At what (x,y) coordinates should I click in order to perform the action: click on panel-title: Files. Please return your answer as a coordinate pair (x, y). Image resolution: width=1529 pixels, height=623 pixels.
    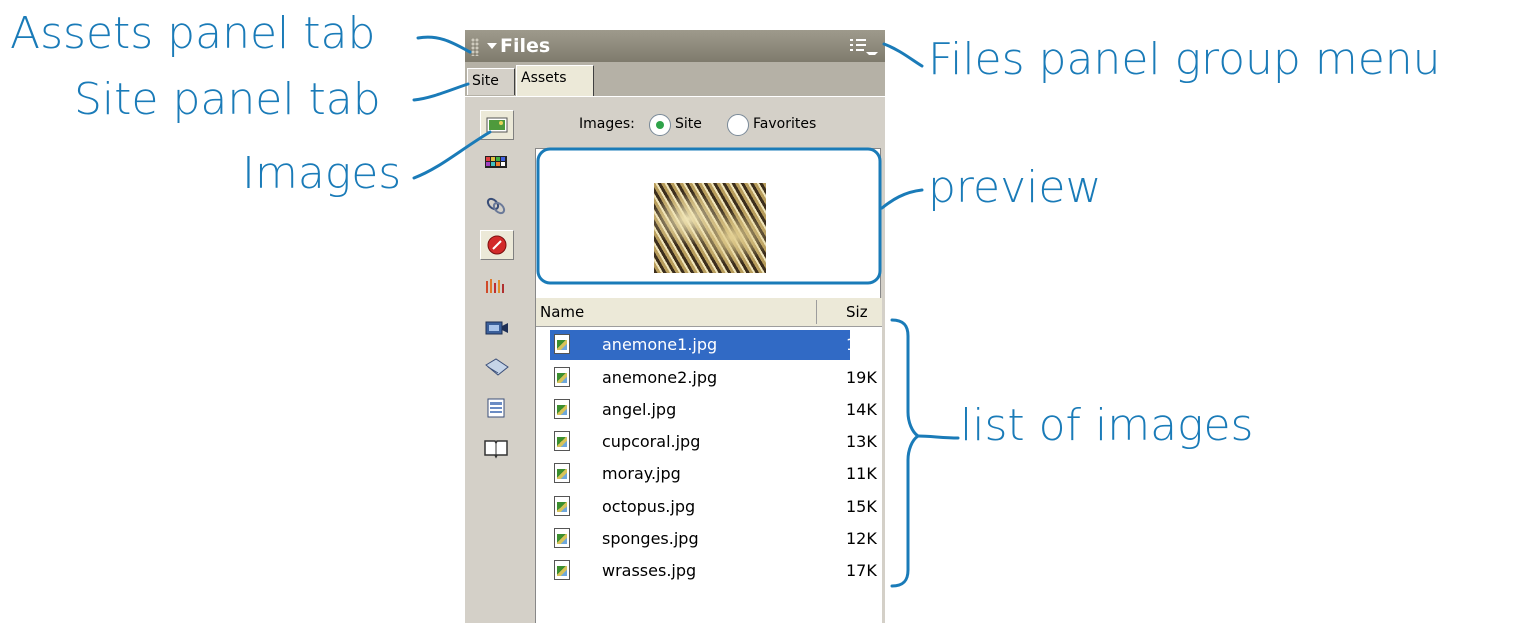
    Looking at the image, I should click on (525, 46).